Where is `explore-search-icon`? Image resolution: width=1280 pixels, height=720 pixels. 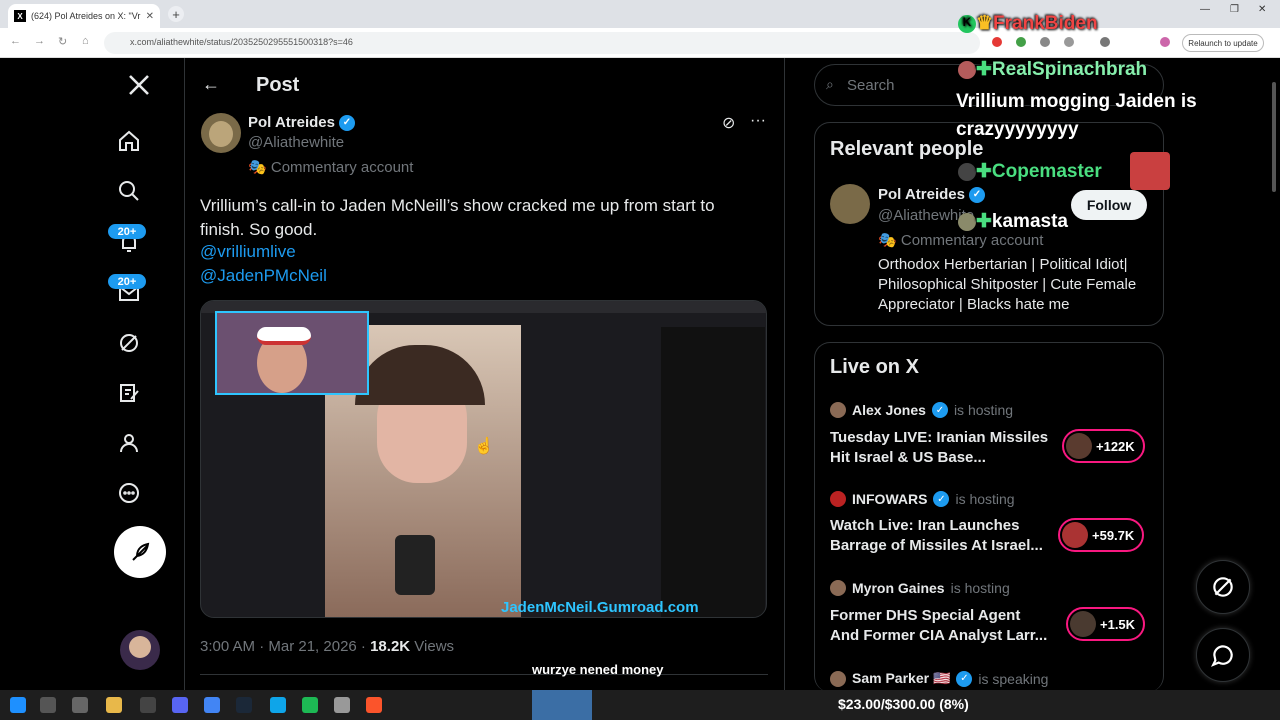
explore-search-icon is located at coordinates (129, 191).